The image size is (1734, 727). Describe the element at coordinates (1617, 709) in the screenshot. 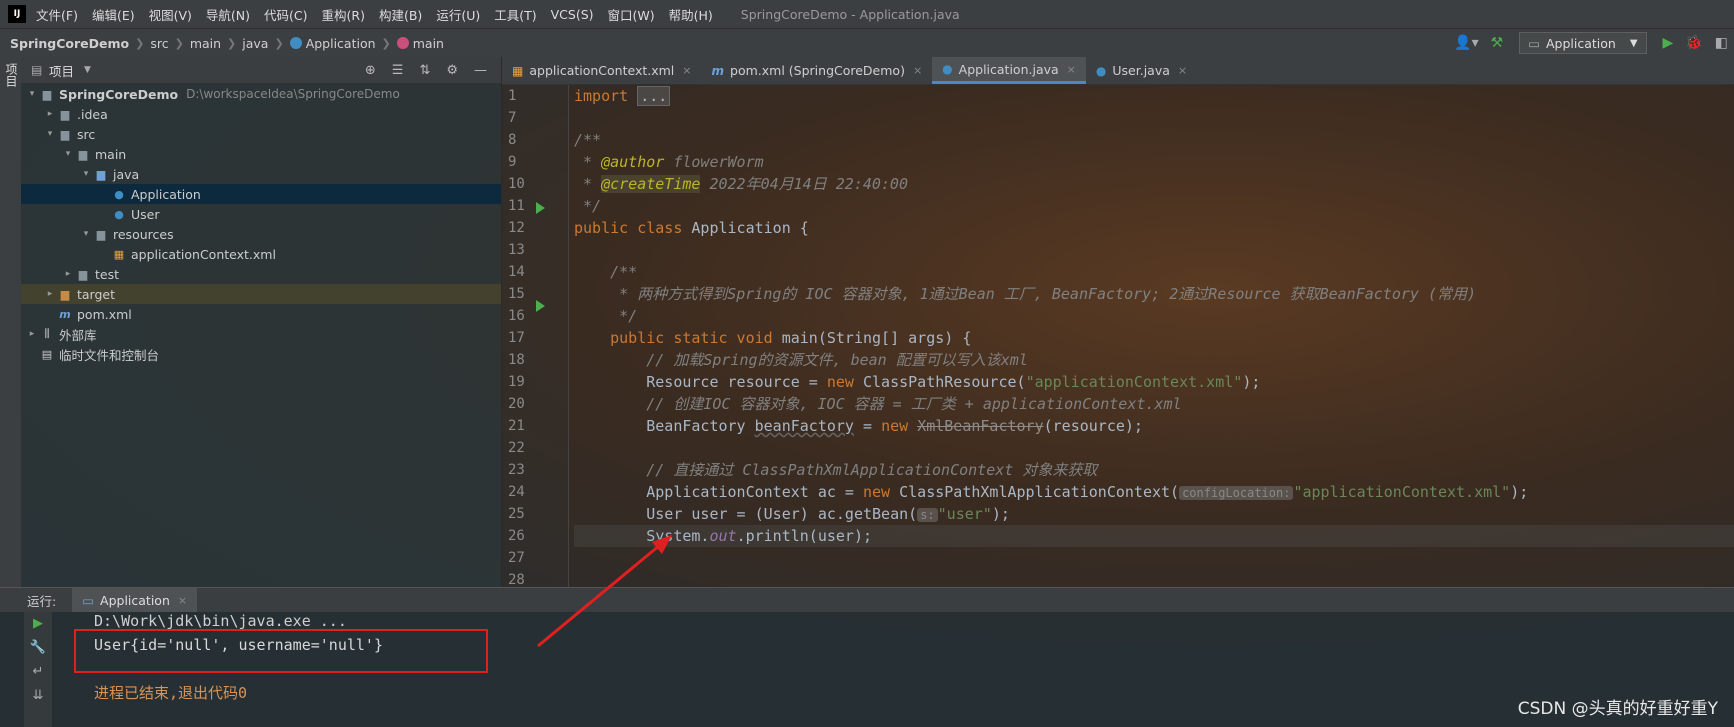

I see `watermark: CSDN @头真的好重好重Y` at that location.